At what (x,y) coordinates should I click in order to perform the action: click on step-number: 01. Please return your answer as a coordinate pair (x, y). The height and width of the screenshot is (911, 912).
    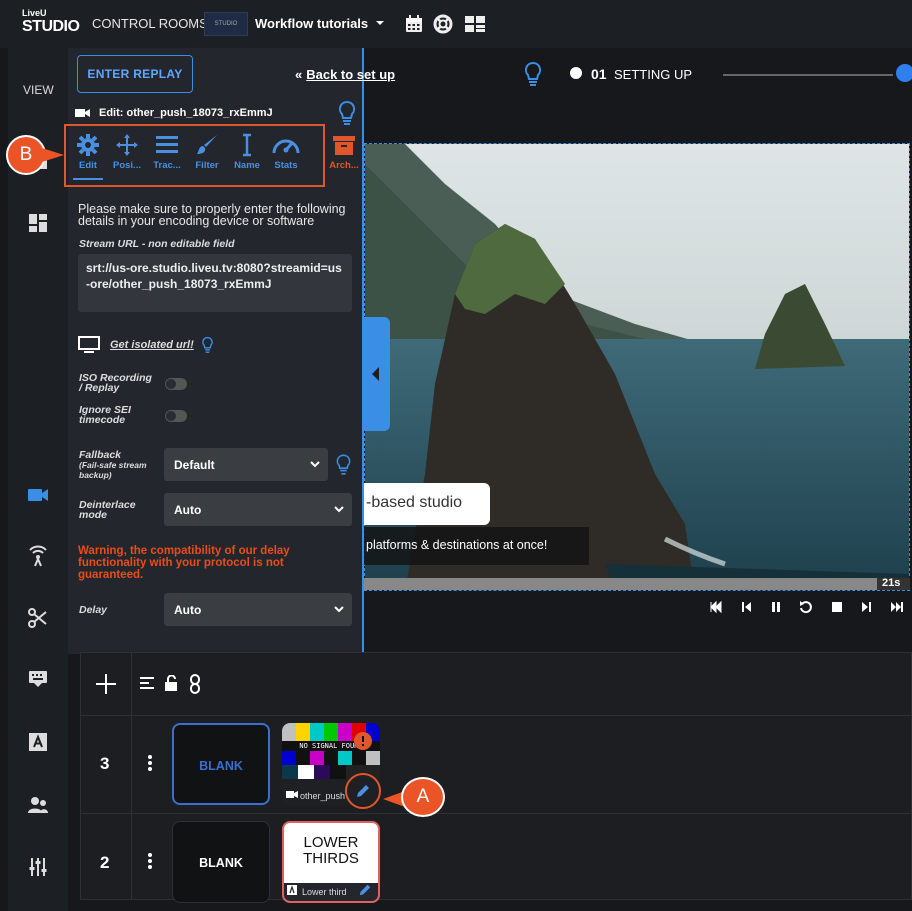
    Looking at the image, I should click on (599, 74).